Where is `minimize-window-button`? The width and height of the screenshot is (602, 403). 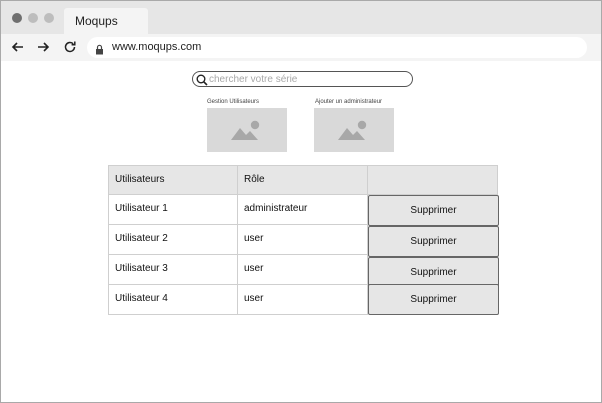 minimize-window-button is located at coordinates (33, 18).